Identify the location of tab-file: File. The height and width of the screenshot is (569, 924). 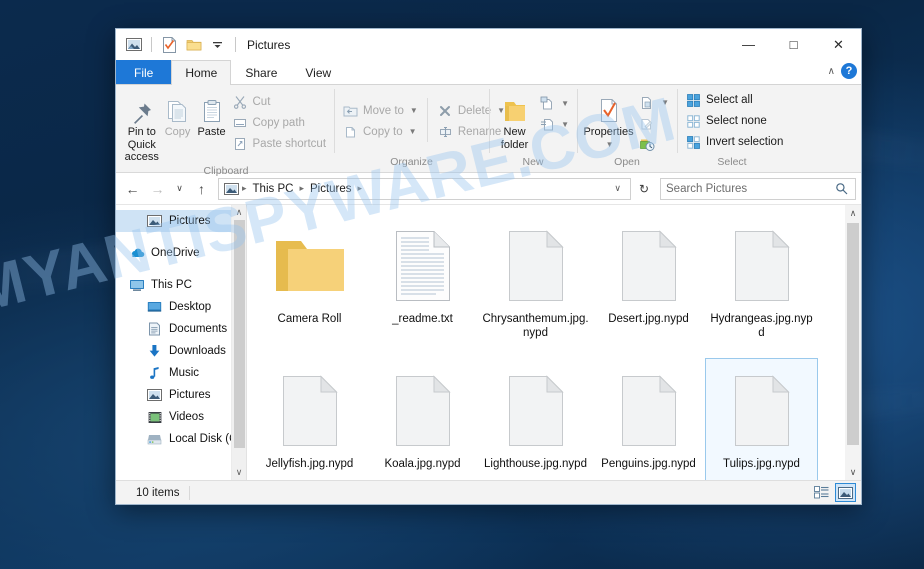
(144, 72).